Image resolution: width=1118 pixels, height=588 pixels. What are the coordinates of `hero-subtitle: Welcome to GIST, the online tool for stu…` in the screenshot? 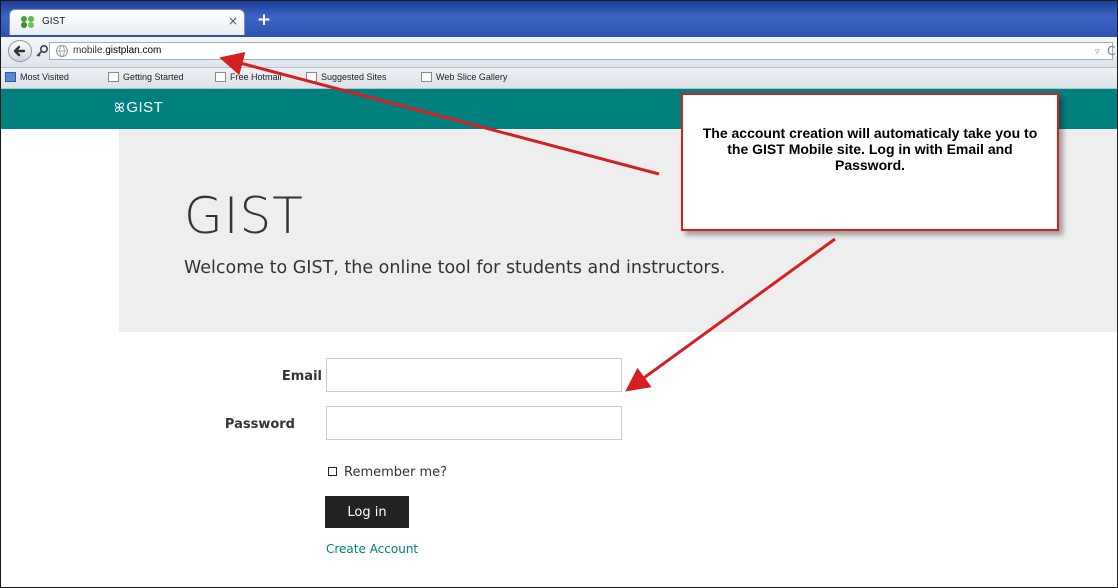 It's located at (455, 268).